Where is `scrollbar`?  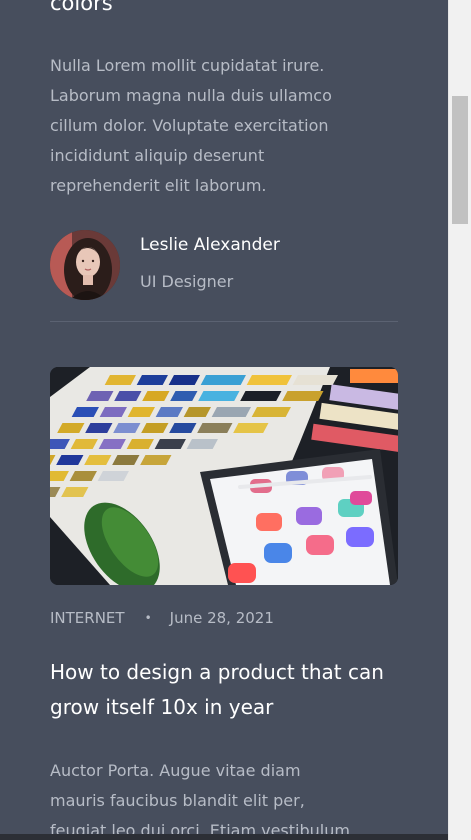
scrollbar is located at coordinates (459, 420).